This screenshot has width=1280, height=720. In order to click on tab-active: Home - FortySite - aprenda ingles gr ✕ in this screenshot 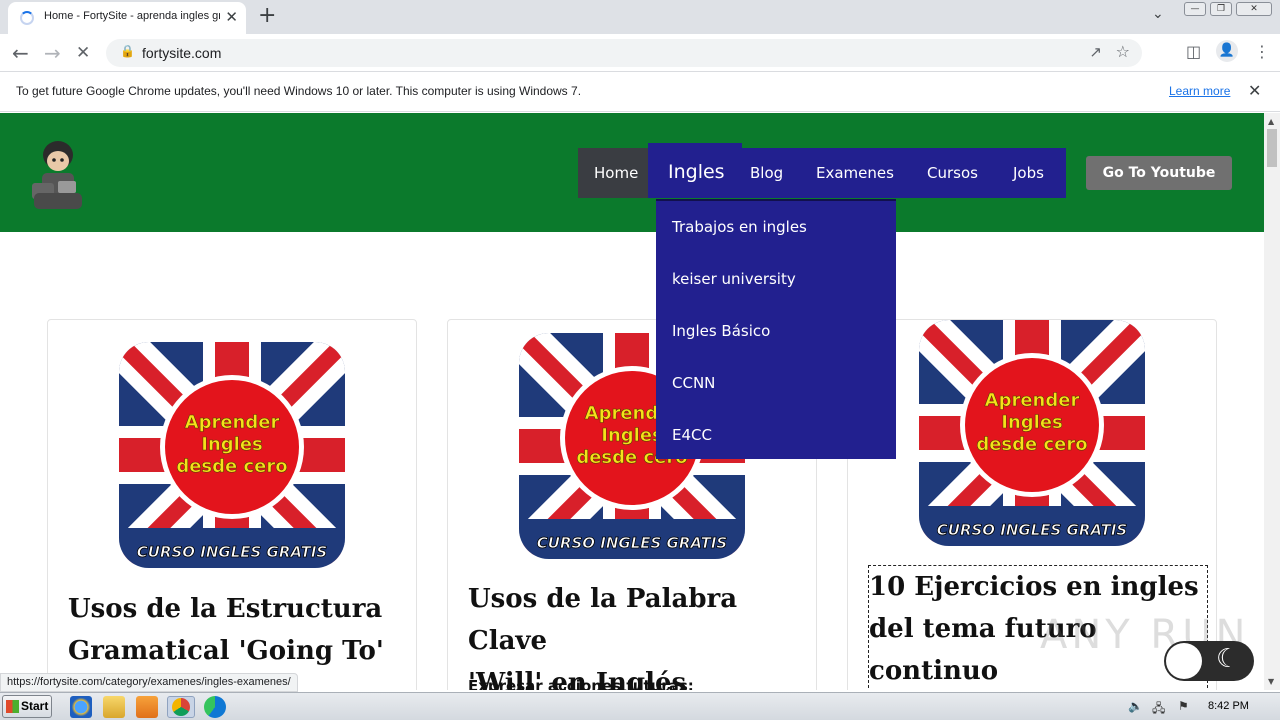, I will do `click(127, 18)`.